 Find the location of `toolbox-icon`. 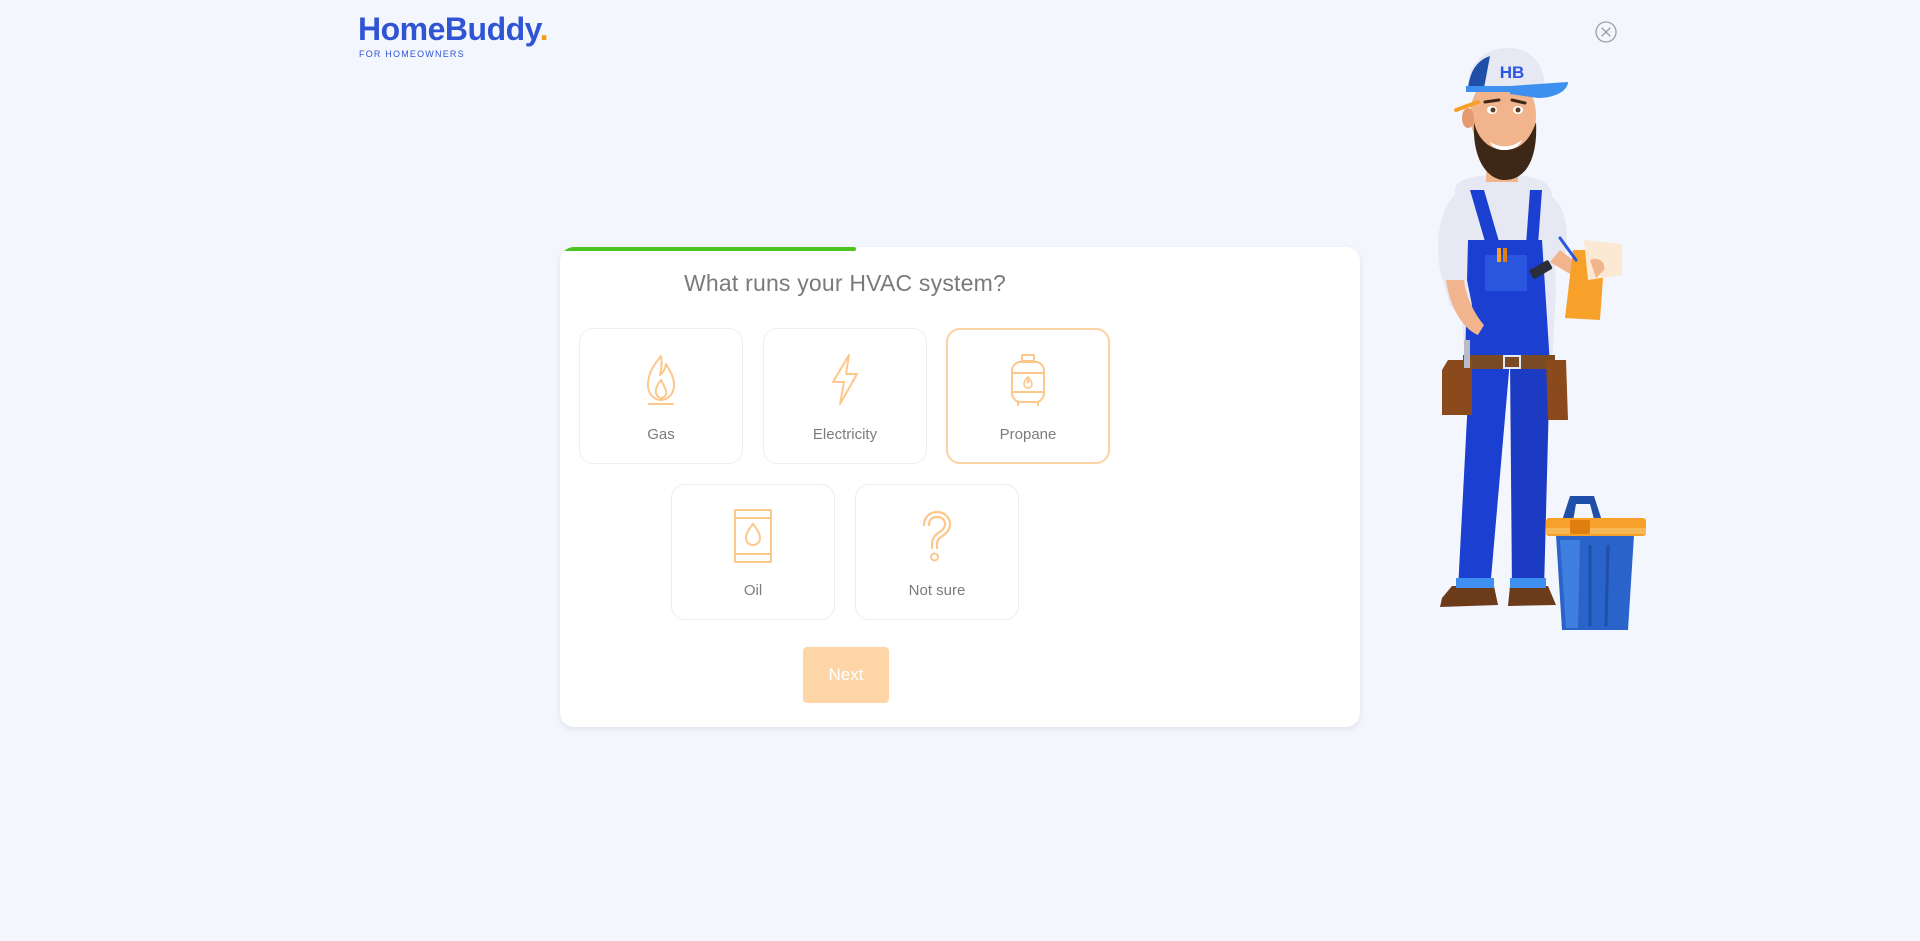

toolbox-icon is located at coordinates (1596, 563).